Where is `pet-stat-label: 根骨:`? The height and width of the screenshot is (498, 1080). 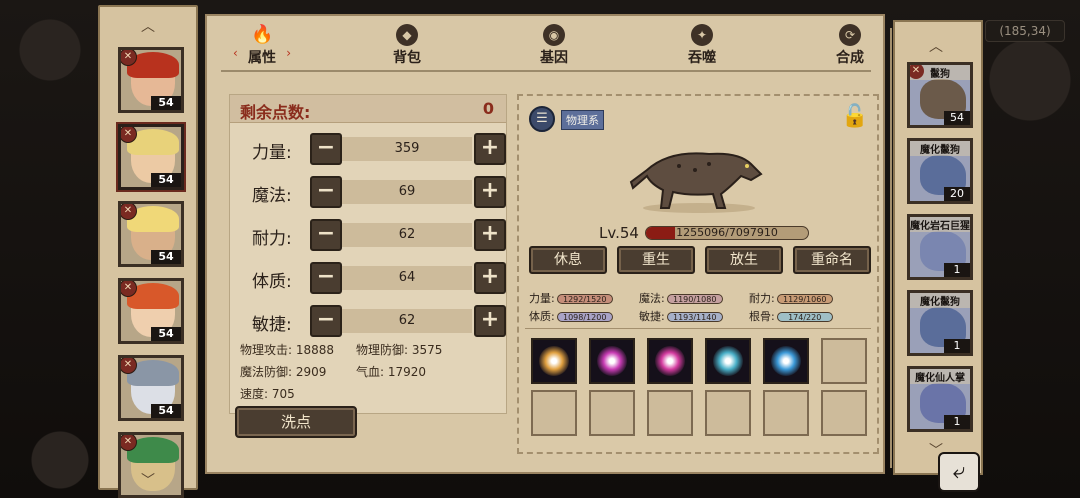 pet-stat-label: 根骨: is located at coordinates (762, 316).